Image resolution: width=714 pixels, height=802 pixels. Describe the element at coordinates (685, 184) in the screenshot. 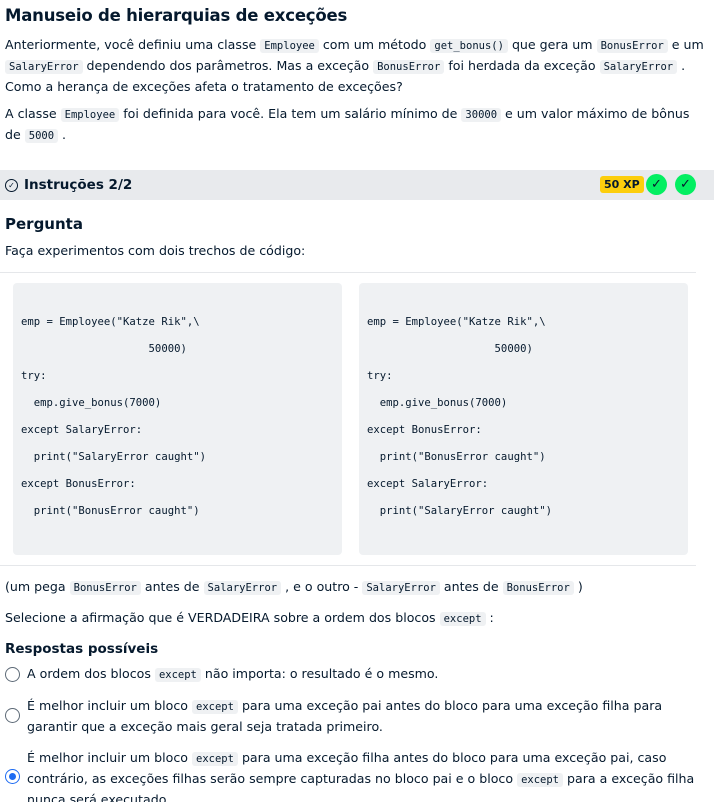

I see `step-2-complete-icon: ✓` at that location.